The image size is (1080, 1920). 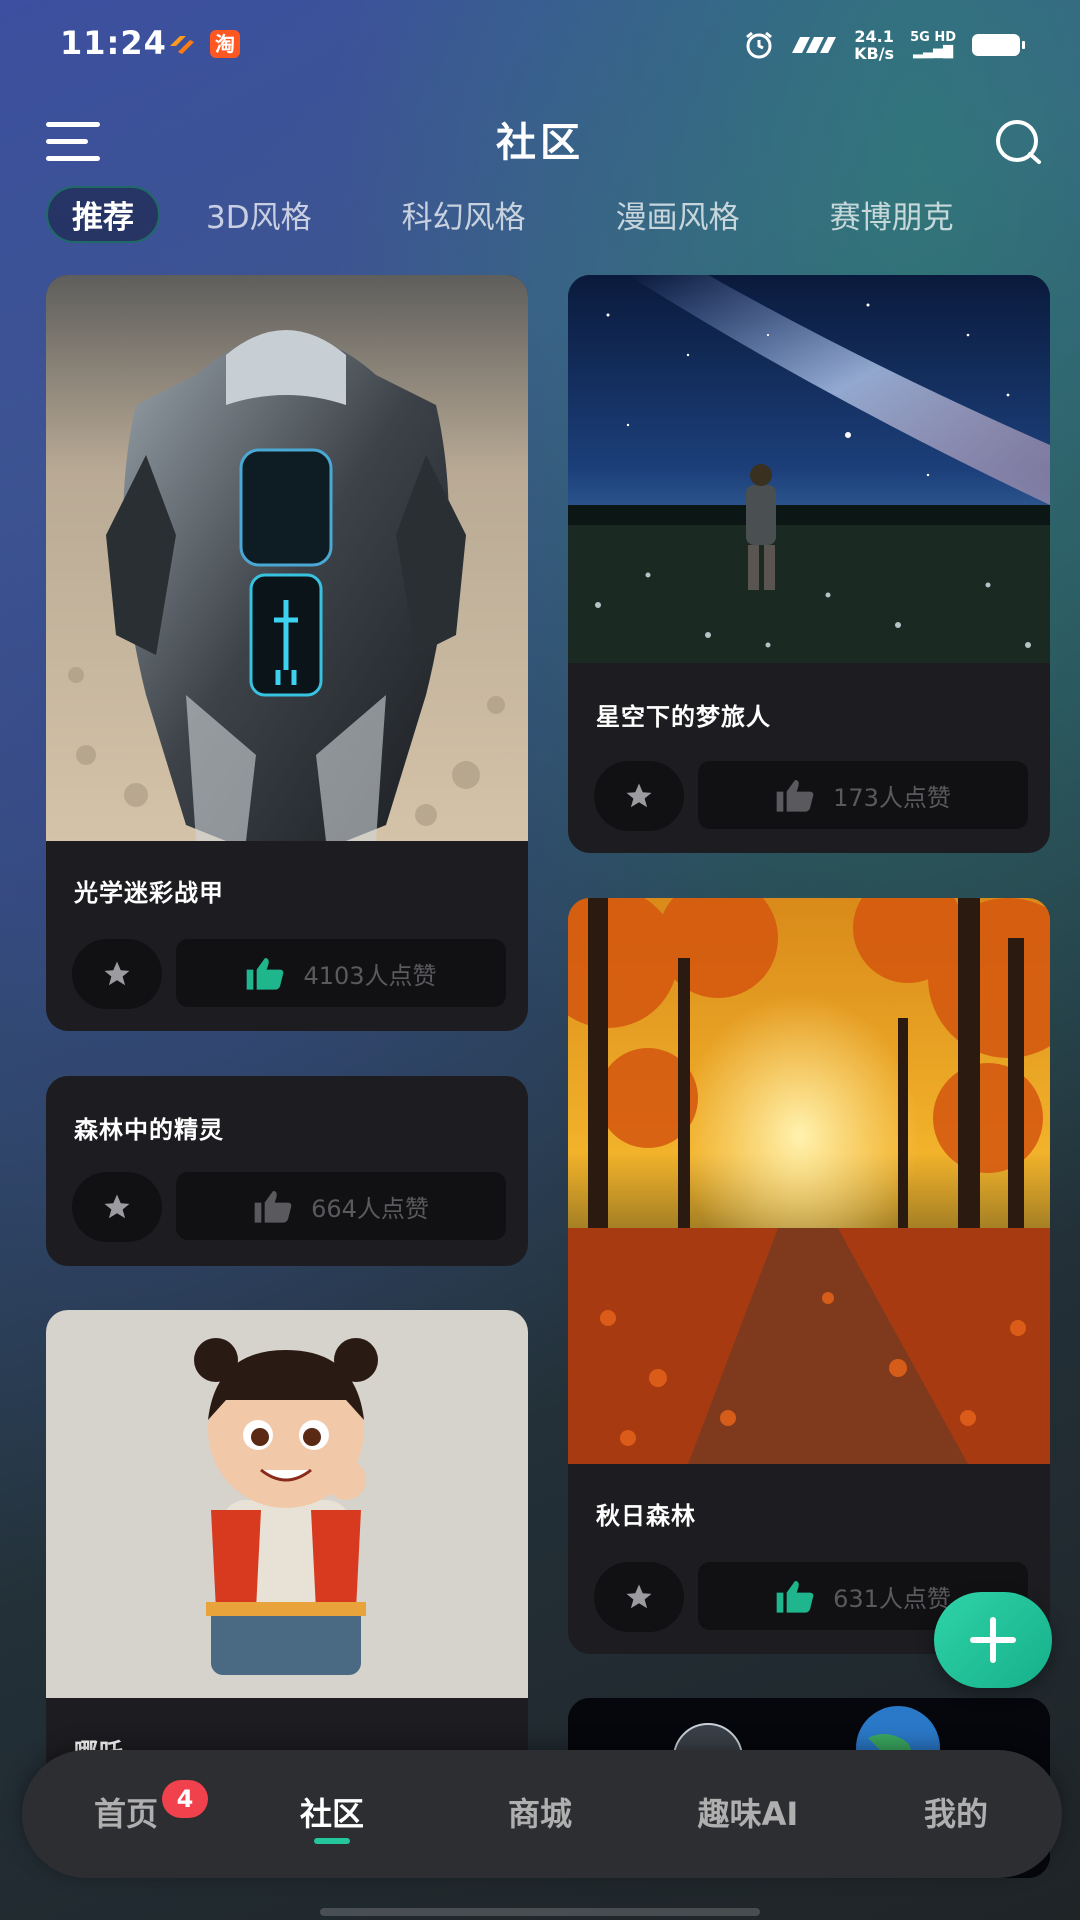 I want to click on nav-community-label: 社区, so click(x=331, y=1814).